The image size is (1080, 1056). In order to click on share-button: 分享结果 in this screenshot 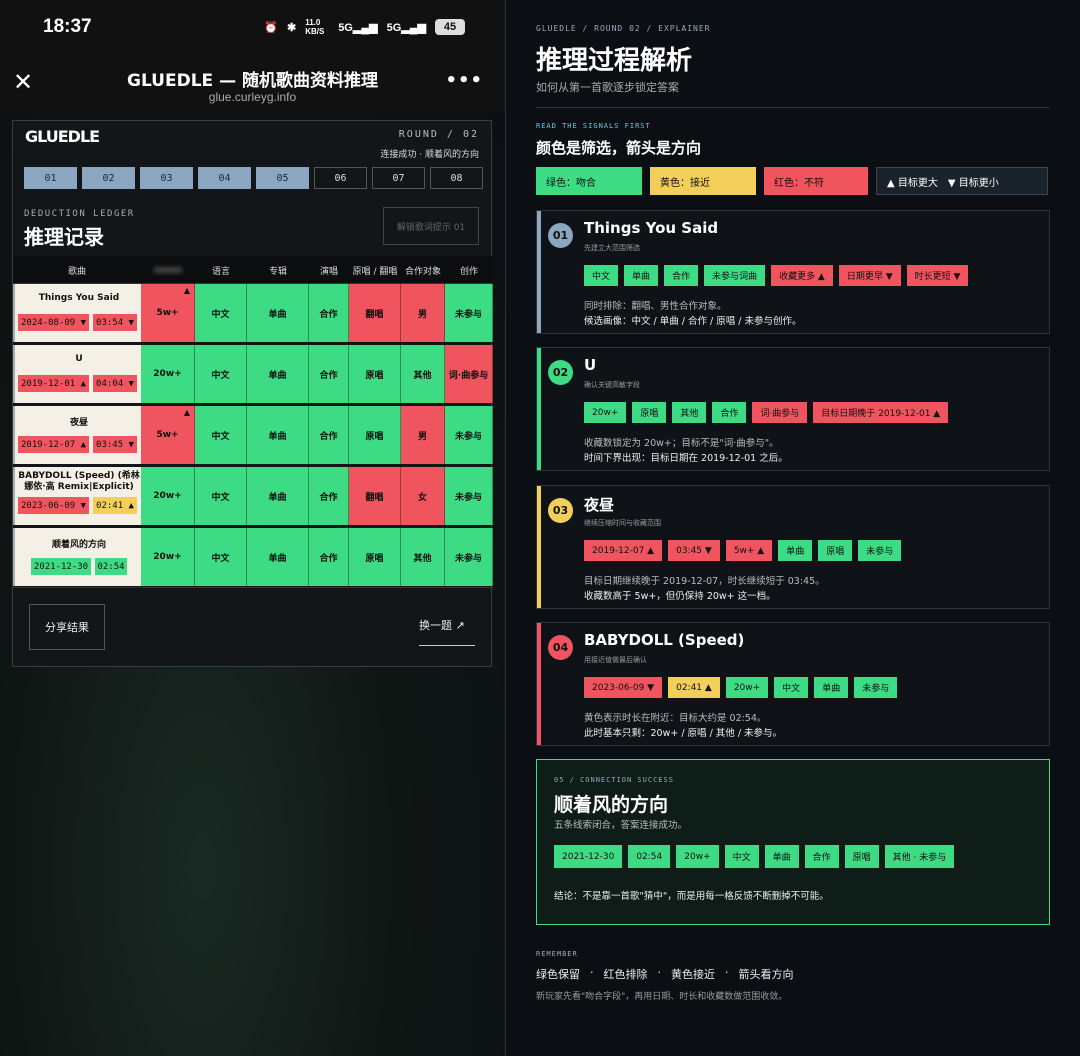, I will do `click(67, 627)`.